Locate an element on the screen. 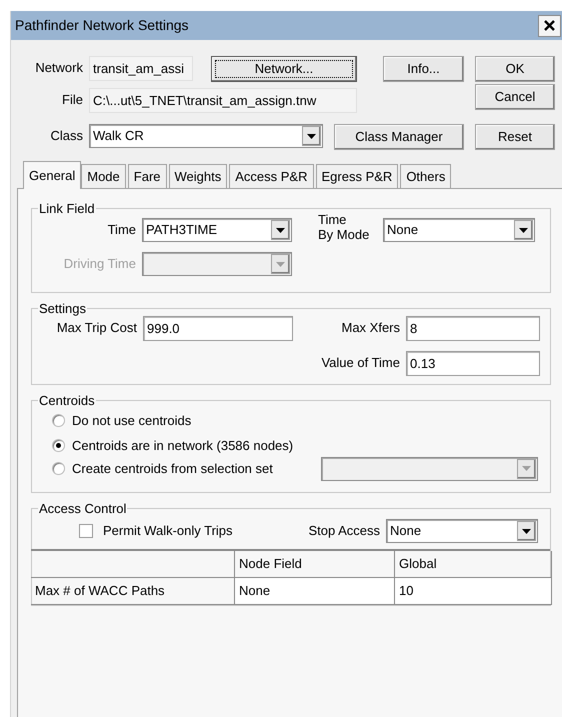  reset-button: Reset is located at coordinates (515, 137).